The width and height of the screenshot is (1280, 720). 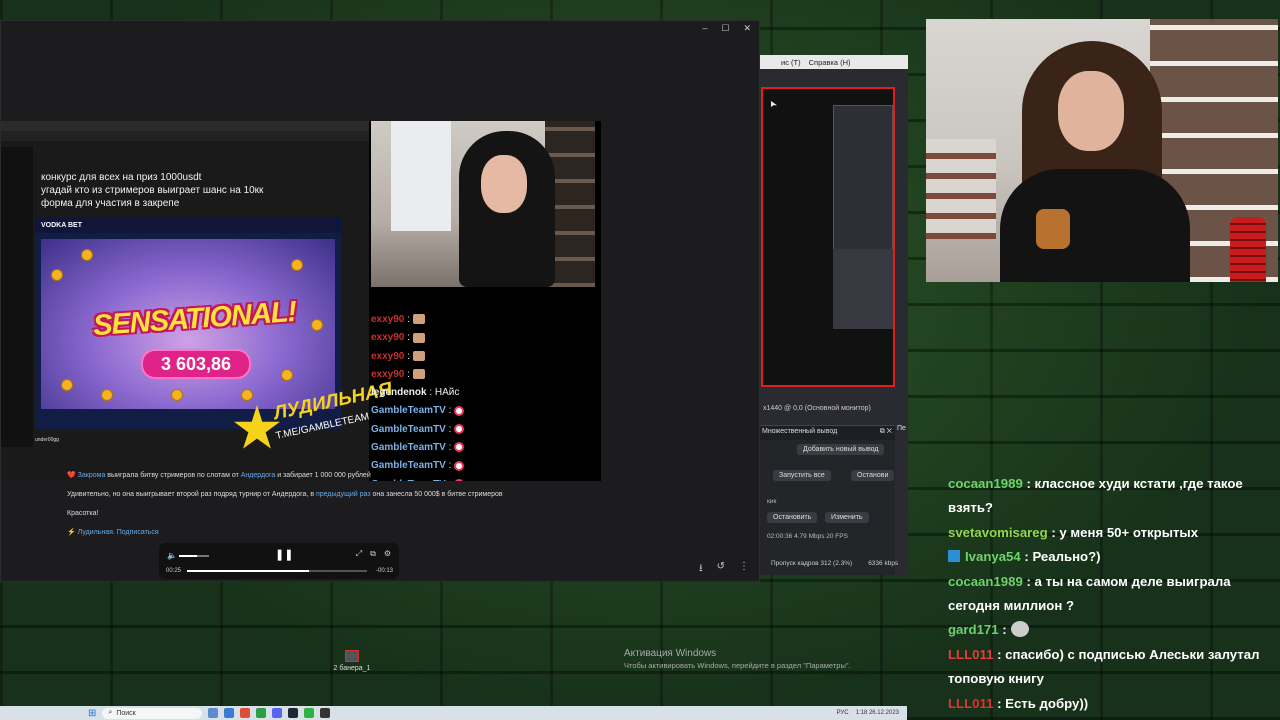 I want to click on red-mic-stand, so click(x=1248, y=249).